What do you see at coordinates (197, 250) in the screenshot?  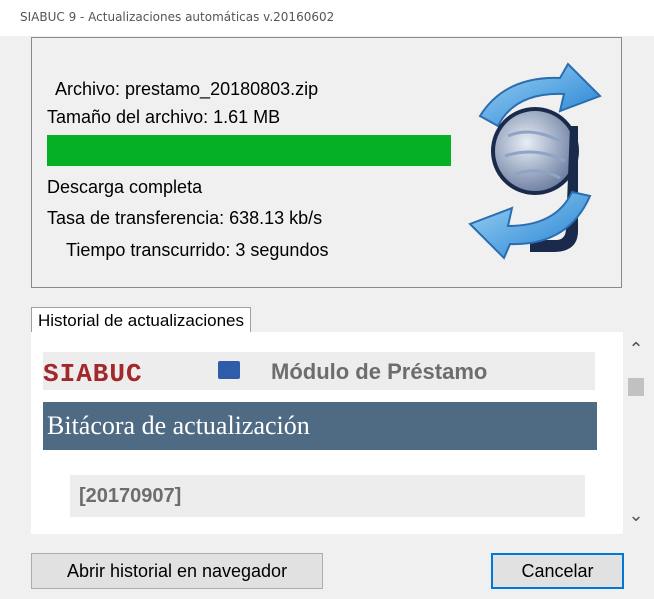 I see `elapsed-time-label: Tiempo transcurrido: 3 segundos` at bounding box center [197, 250].